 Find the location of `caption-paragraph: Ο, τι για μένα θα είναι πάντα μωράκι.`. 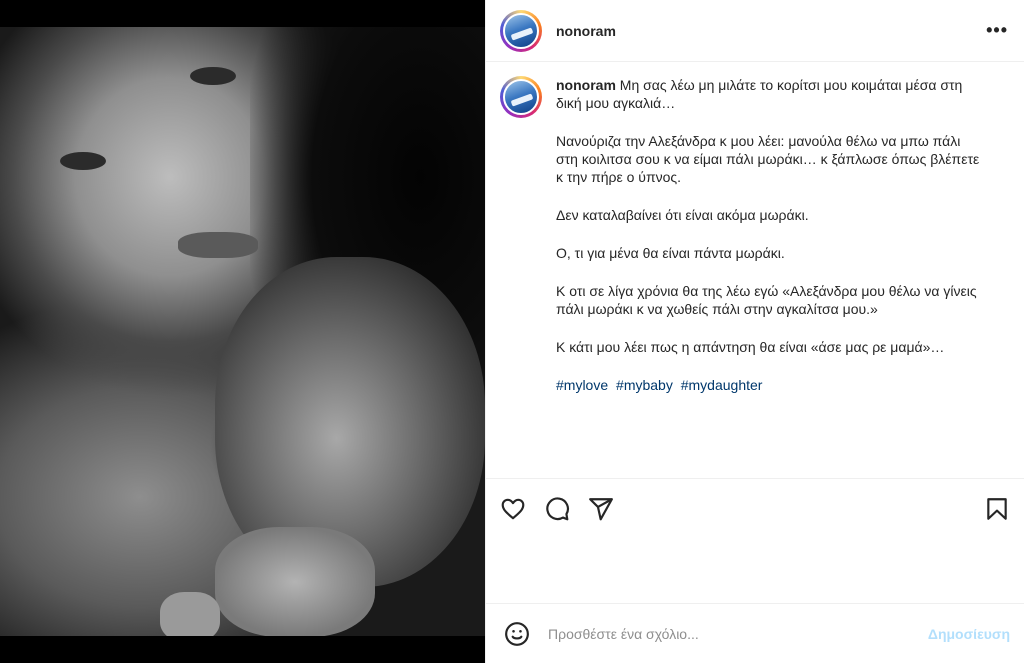

caption-paragraph: Ο, τι για μένα θα είναι πάντα μωράκι. is located at coordinates (670, 253).